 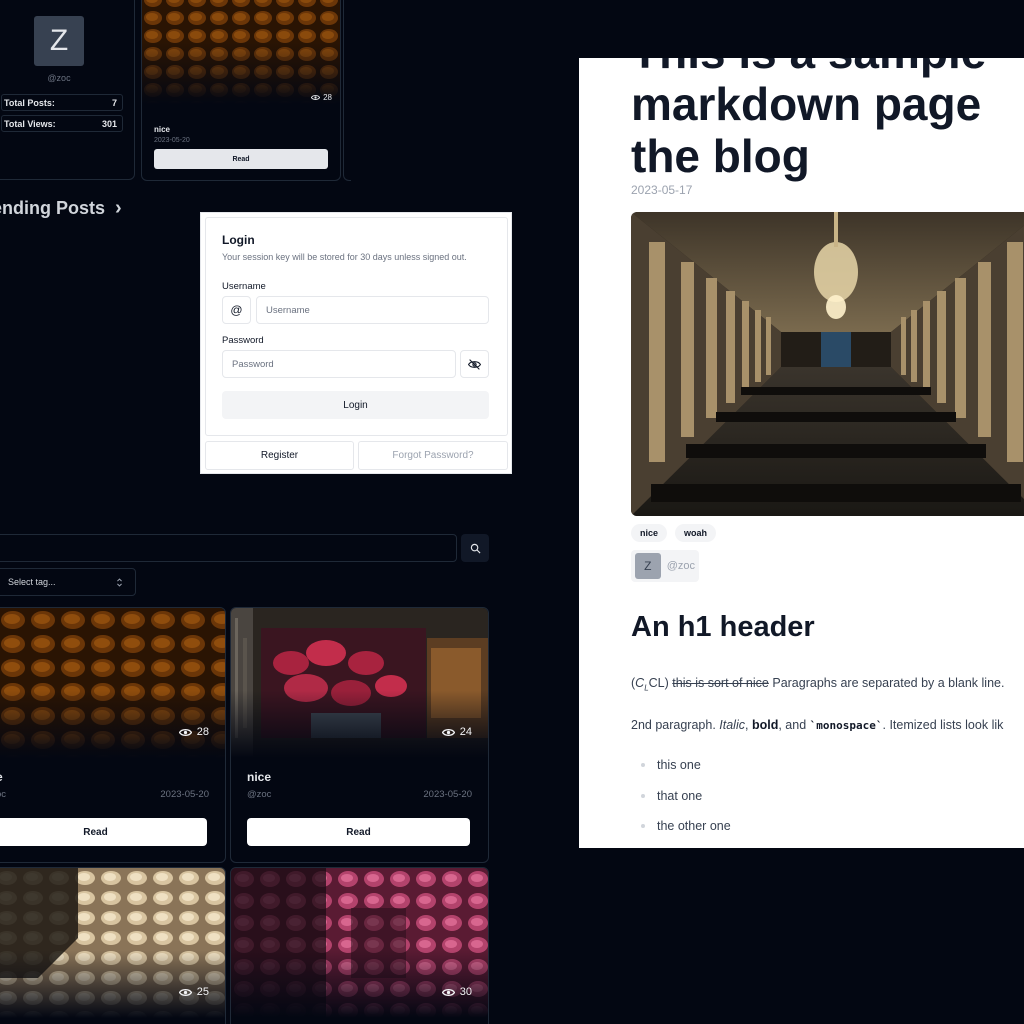 I want to click on search-icon, so click(x=475, y=548).